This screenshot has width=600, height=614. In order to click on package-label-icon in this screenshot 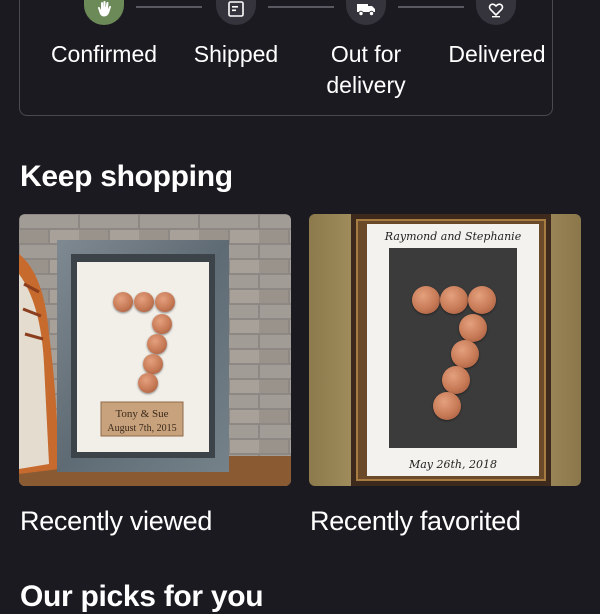, I will do `click(236, 12)`.